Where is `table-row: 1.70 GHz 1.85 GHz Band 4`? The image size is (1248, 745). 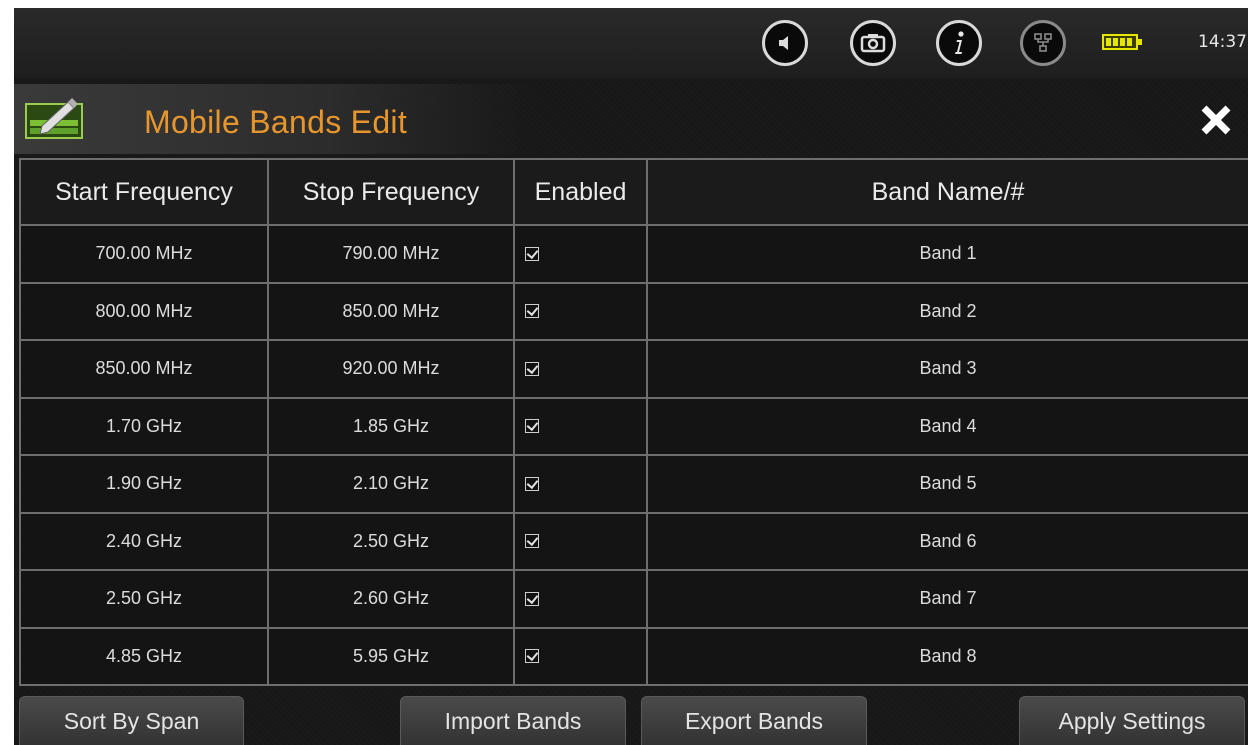 table-row: 1.70 GHz 1.85 GHz Band 4 is located at coordinates (633, 426).